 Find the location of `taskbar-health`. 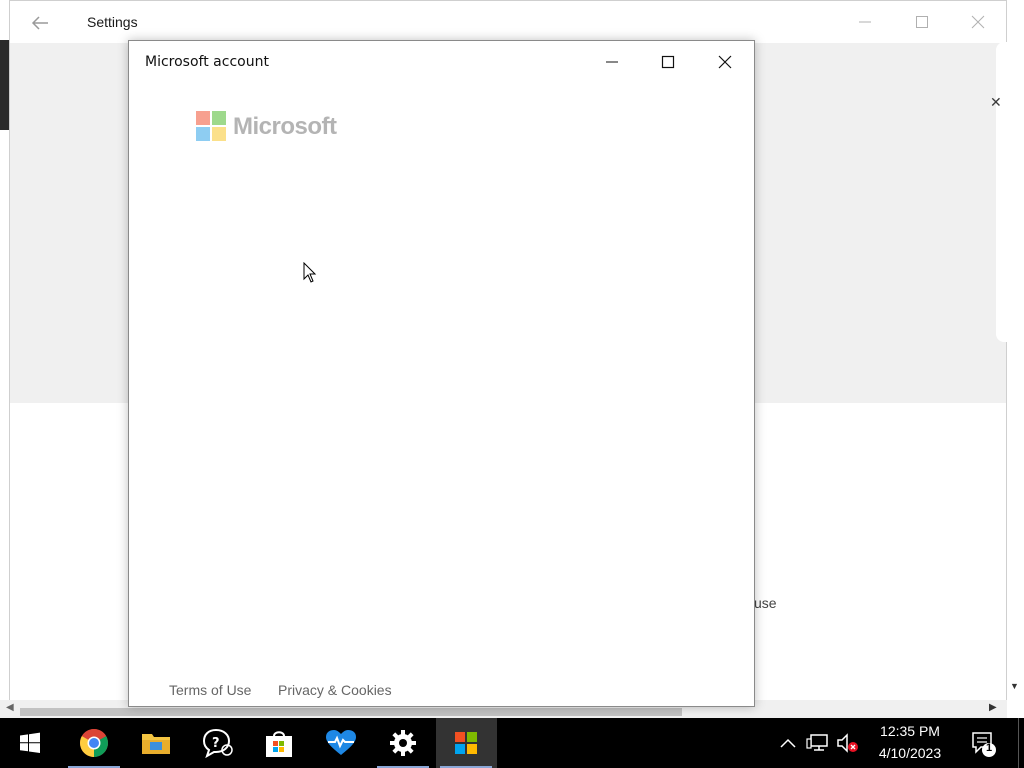

taskbar-health is located at coordinates (341, 743).